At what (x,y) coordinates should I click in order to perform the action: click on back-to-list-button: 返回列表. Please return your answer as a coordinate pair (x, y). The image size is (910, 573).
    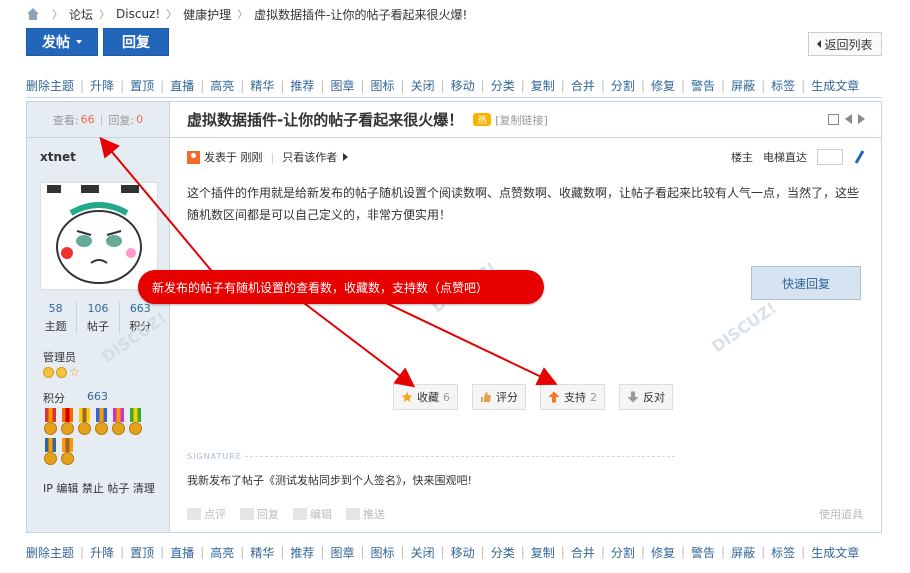
    Looking at the image, I should click on (845, 44).